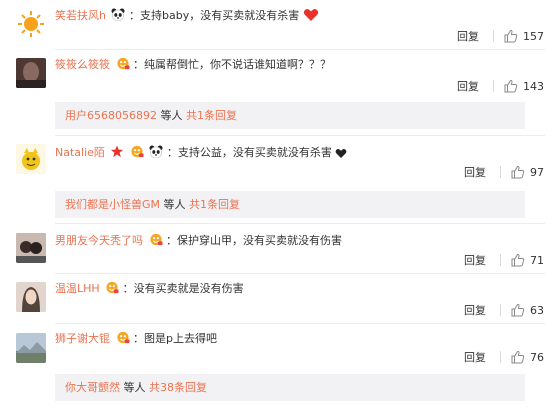 Image resolution: width=560 pixels, height=408 pixels. What do you see at coordinates (80, 152) in the screenshot?
I see `username-link: Natalie陌` at bounding box center [80, 152].